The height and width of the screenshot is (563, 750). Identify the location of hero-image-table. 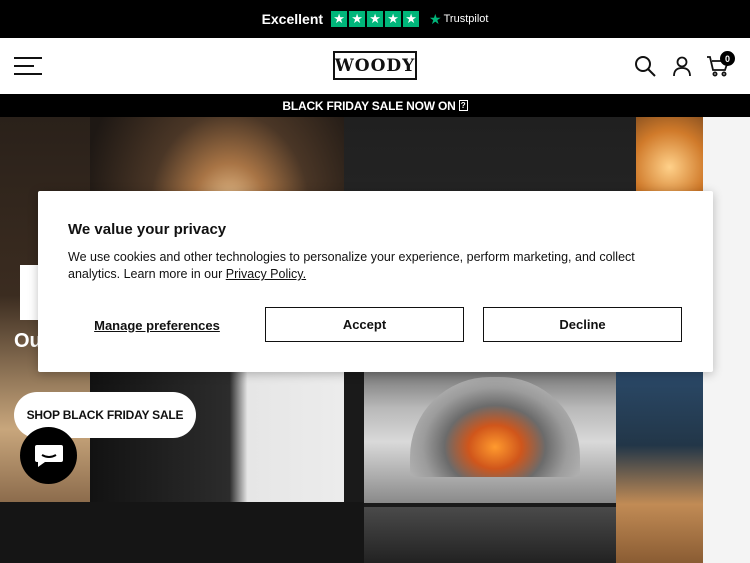
(659, 465).